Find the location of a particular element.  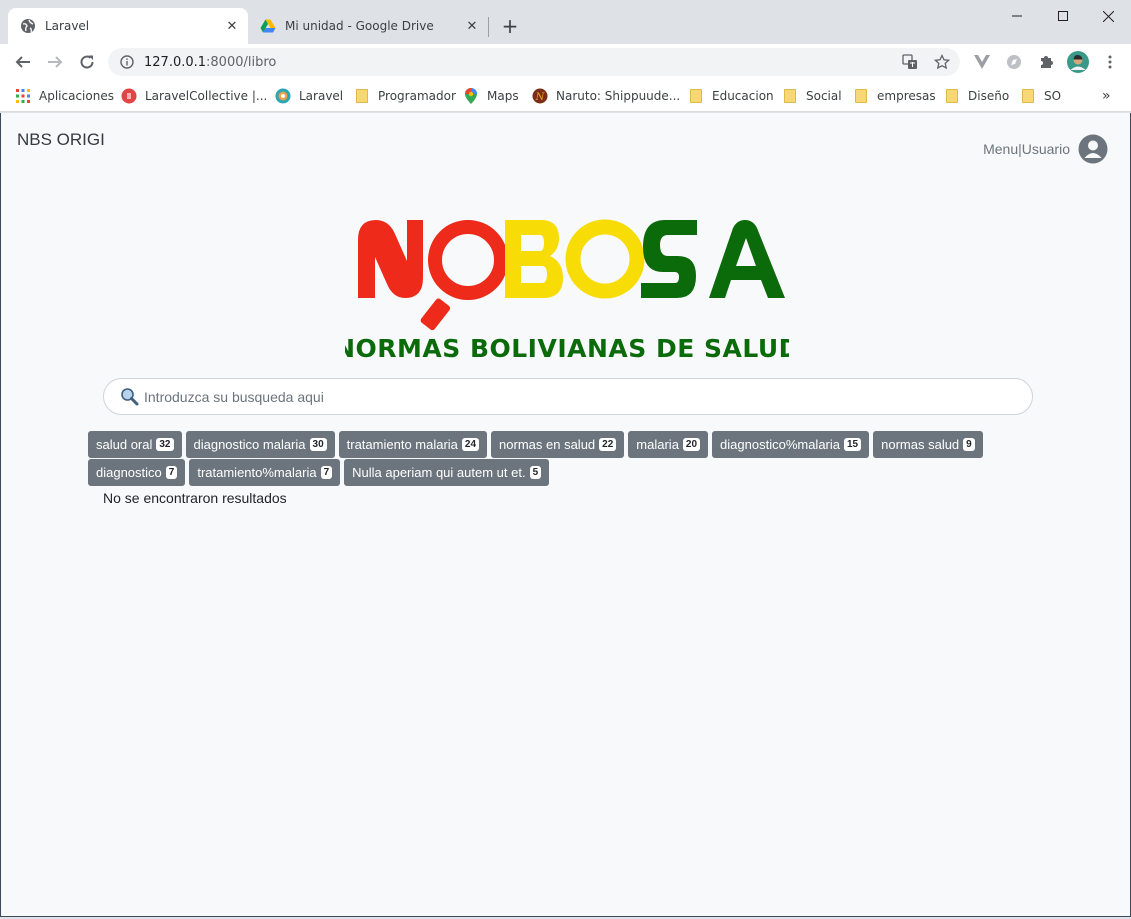

no-results-message: No se encontraron resultados is located at coordinates (195, 498).